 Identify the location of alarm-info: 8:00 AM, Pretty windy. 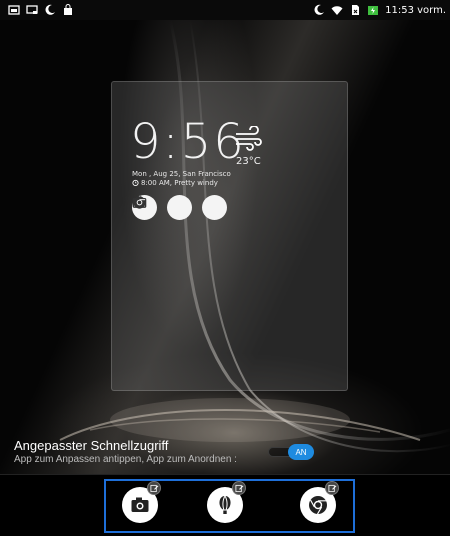
(175, 183).